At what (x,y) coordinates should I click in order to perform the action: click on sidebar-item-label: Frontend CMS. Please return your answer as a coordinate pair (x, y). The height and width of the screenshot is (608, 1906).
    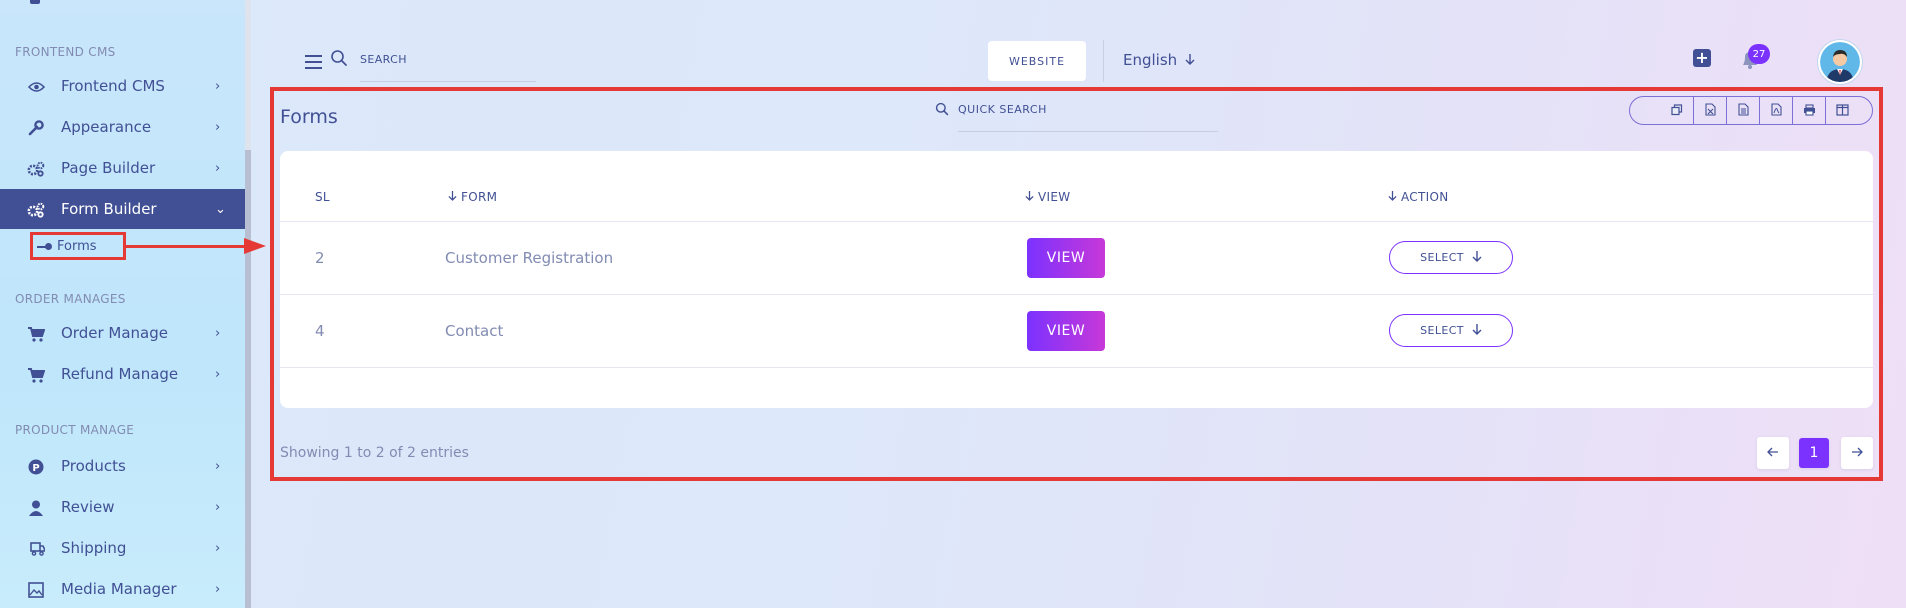
    Looking at the image, I should click on (113, 86).